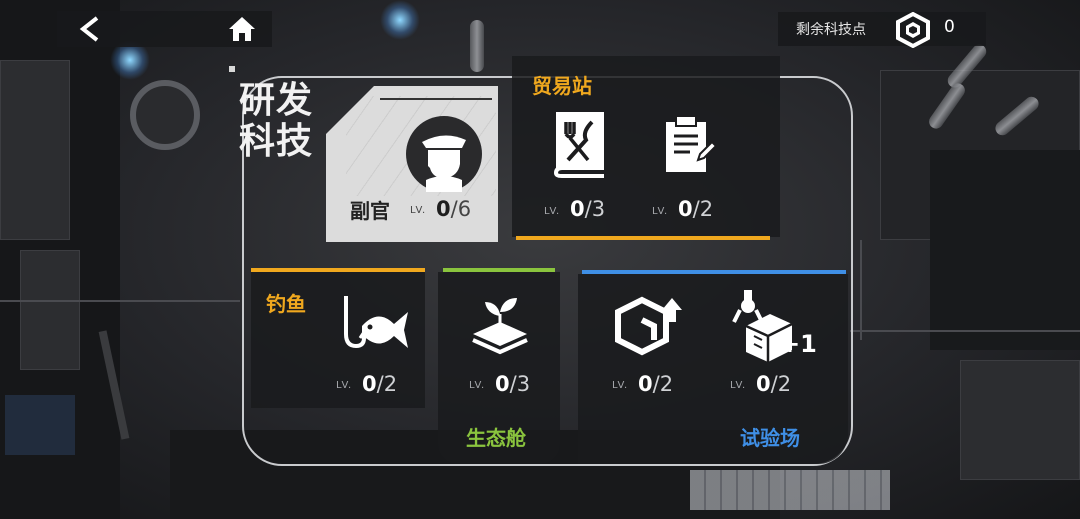  I want to click on trade-dining-level: 0/3, so click(587, 209).